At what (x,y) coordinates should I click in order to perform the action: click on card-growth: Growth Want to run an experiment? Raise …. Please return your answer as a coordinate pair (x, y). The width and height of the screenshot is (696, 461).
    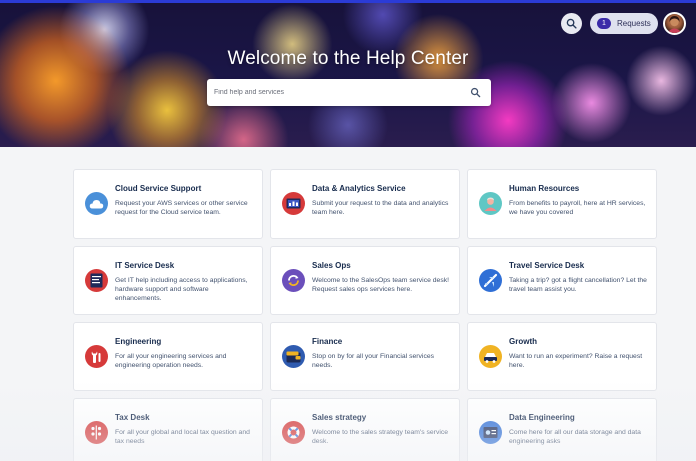
    Looking at the image, I should click on (562, 356).